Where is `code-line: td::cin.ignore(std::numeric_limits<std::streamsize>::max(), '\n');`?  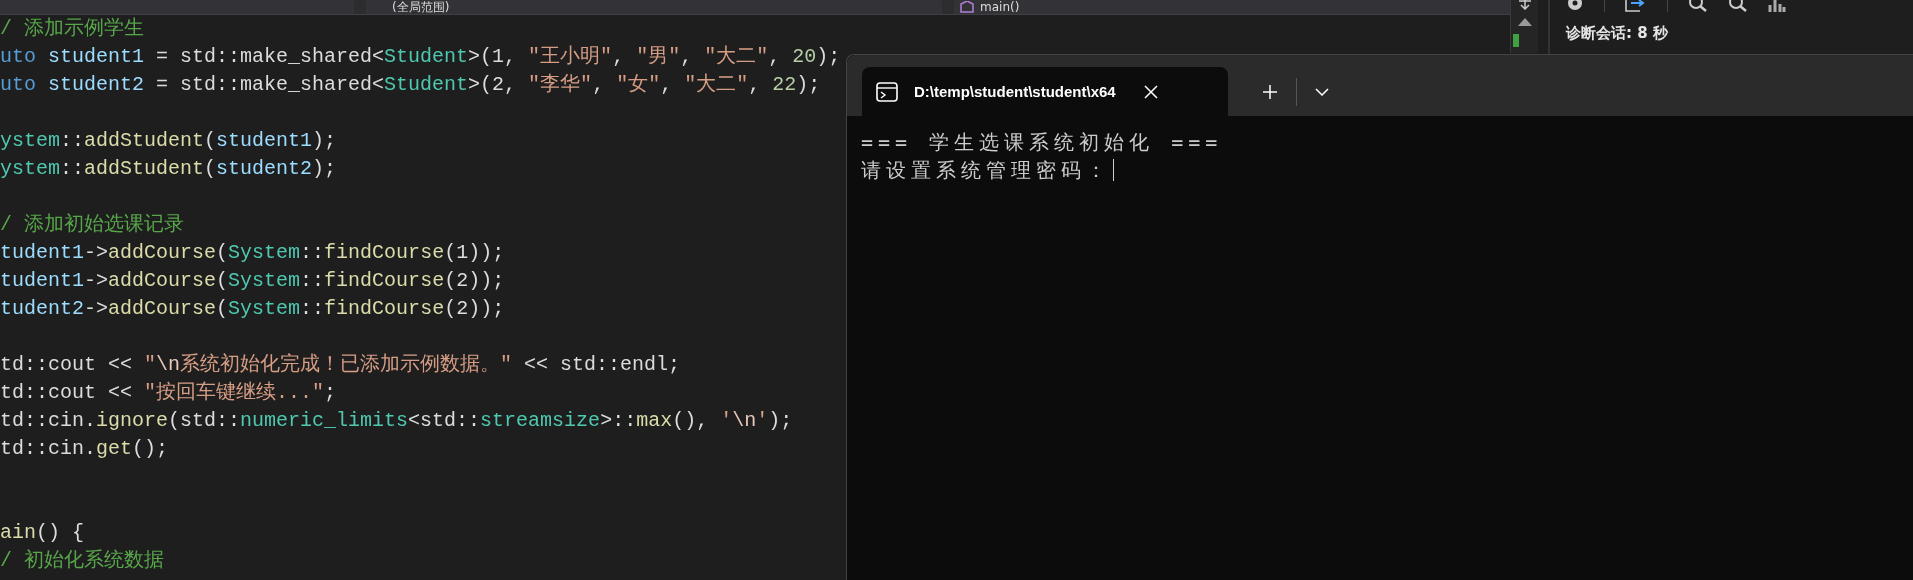
code-line: td::cin.ignore(std::numeric_limits<std::streamsize>::max(), '\n'); is located at coordinates (396, 421).